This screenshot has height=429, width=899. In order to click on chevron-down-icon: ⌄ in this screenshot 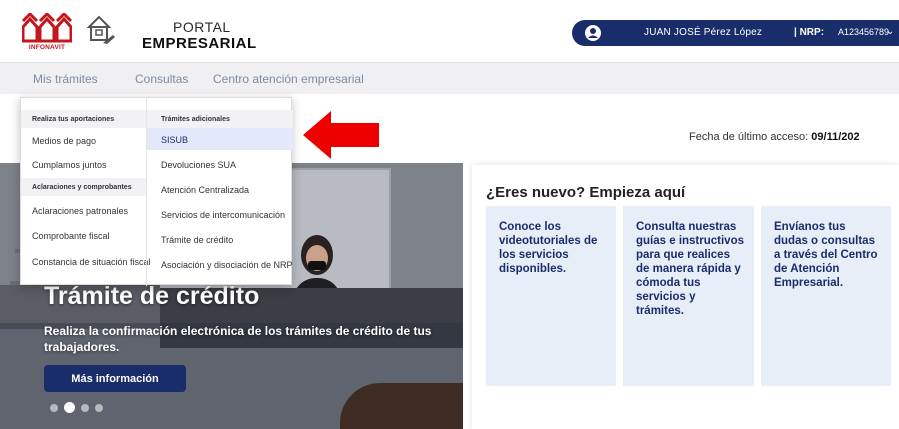, I will do `click(890, 31)`.